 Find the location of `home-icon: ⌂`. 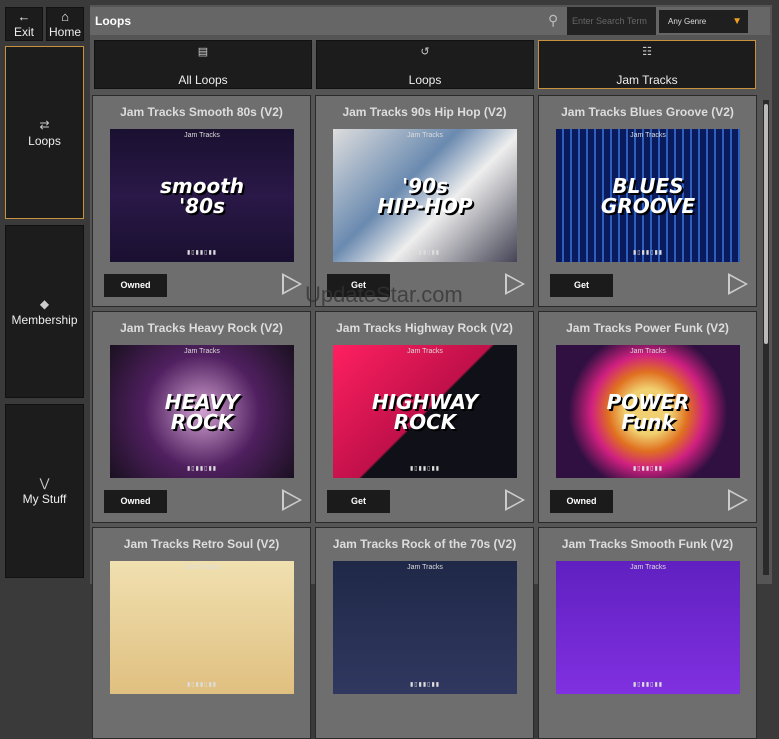

home-icon: ⌂ is located at coordinates (65, 16).